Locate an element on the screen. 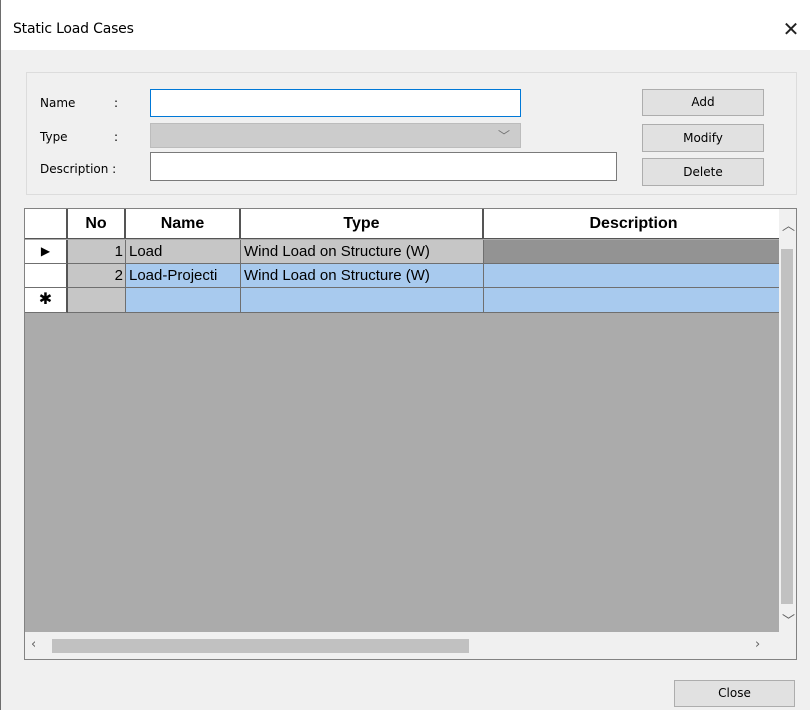 This screenshot has width=810, height=710. header-corner is located at coordinates (46, 224).